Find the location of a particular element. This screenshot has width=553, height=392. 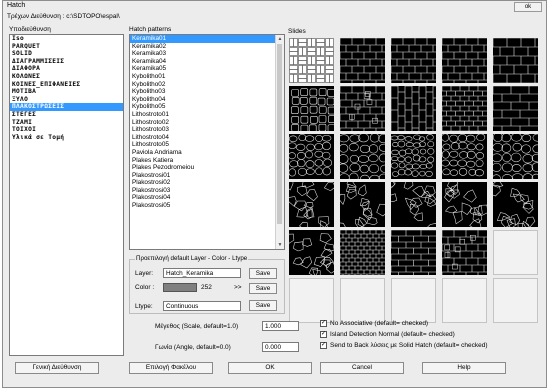

pick-folder-button: Επιλογή Φακέλου is located at coordinates (171, 368).